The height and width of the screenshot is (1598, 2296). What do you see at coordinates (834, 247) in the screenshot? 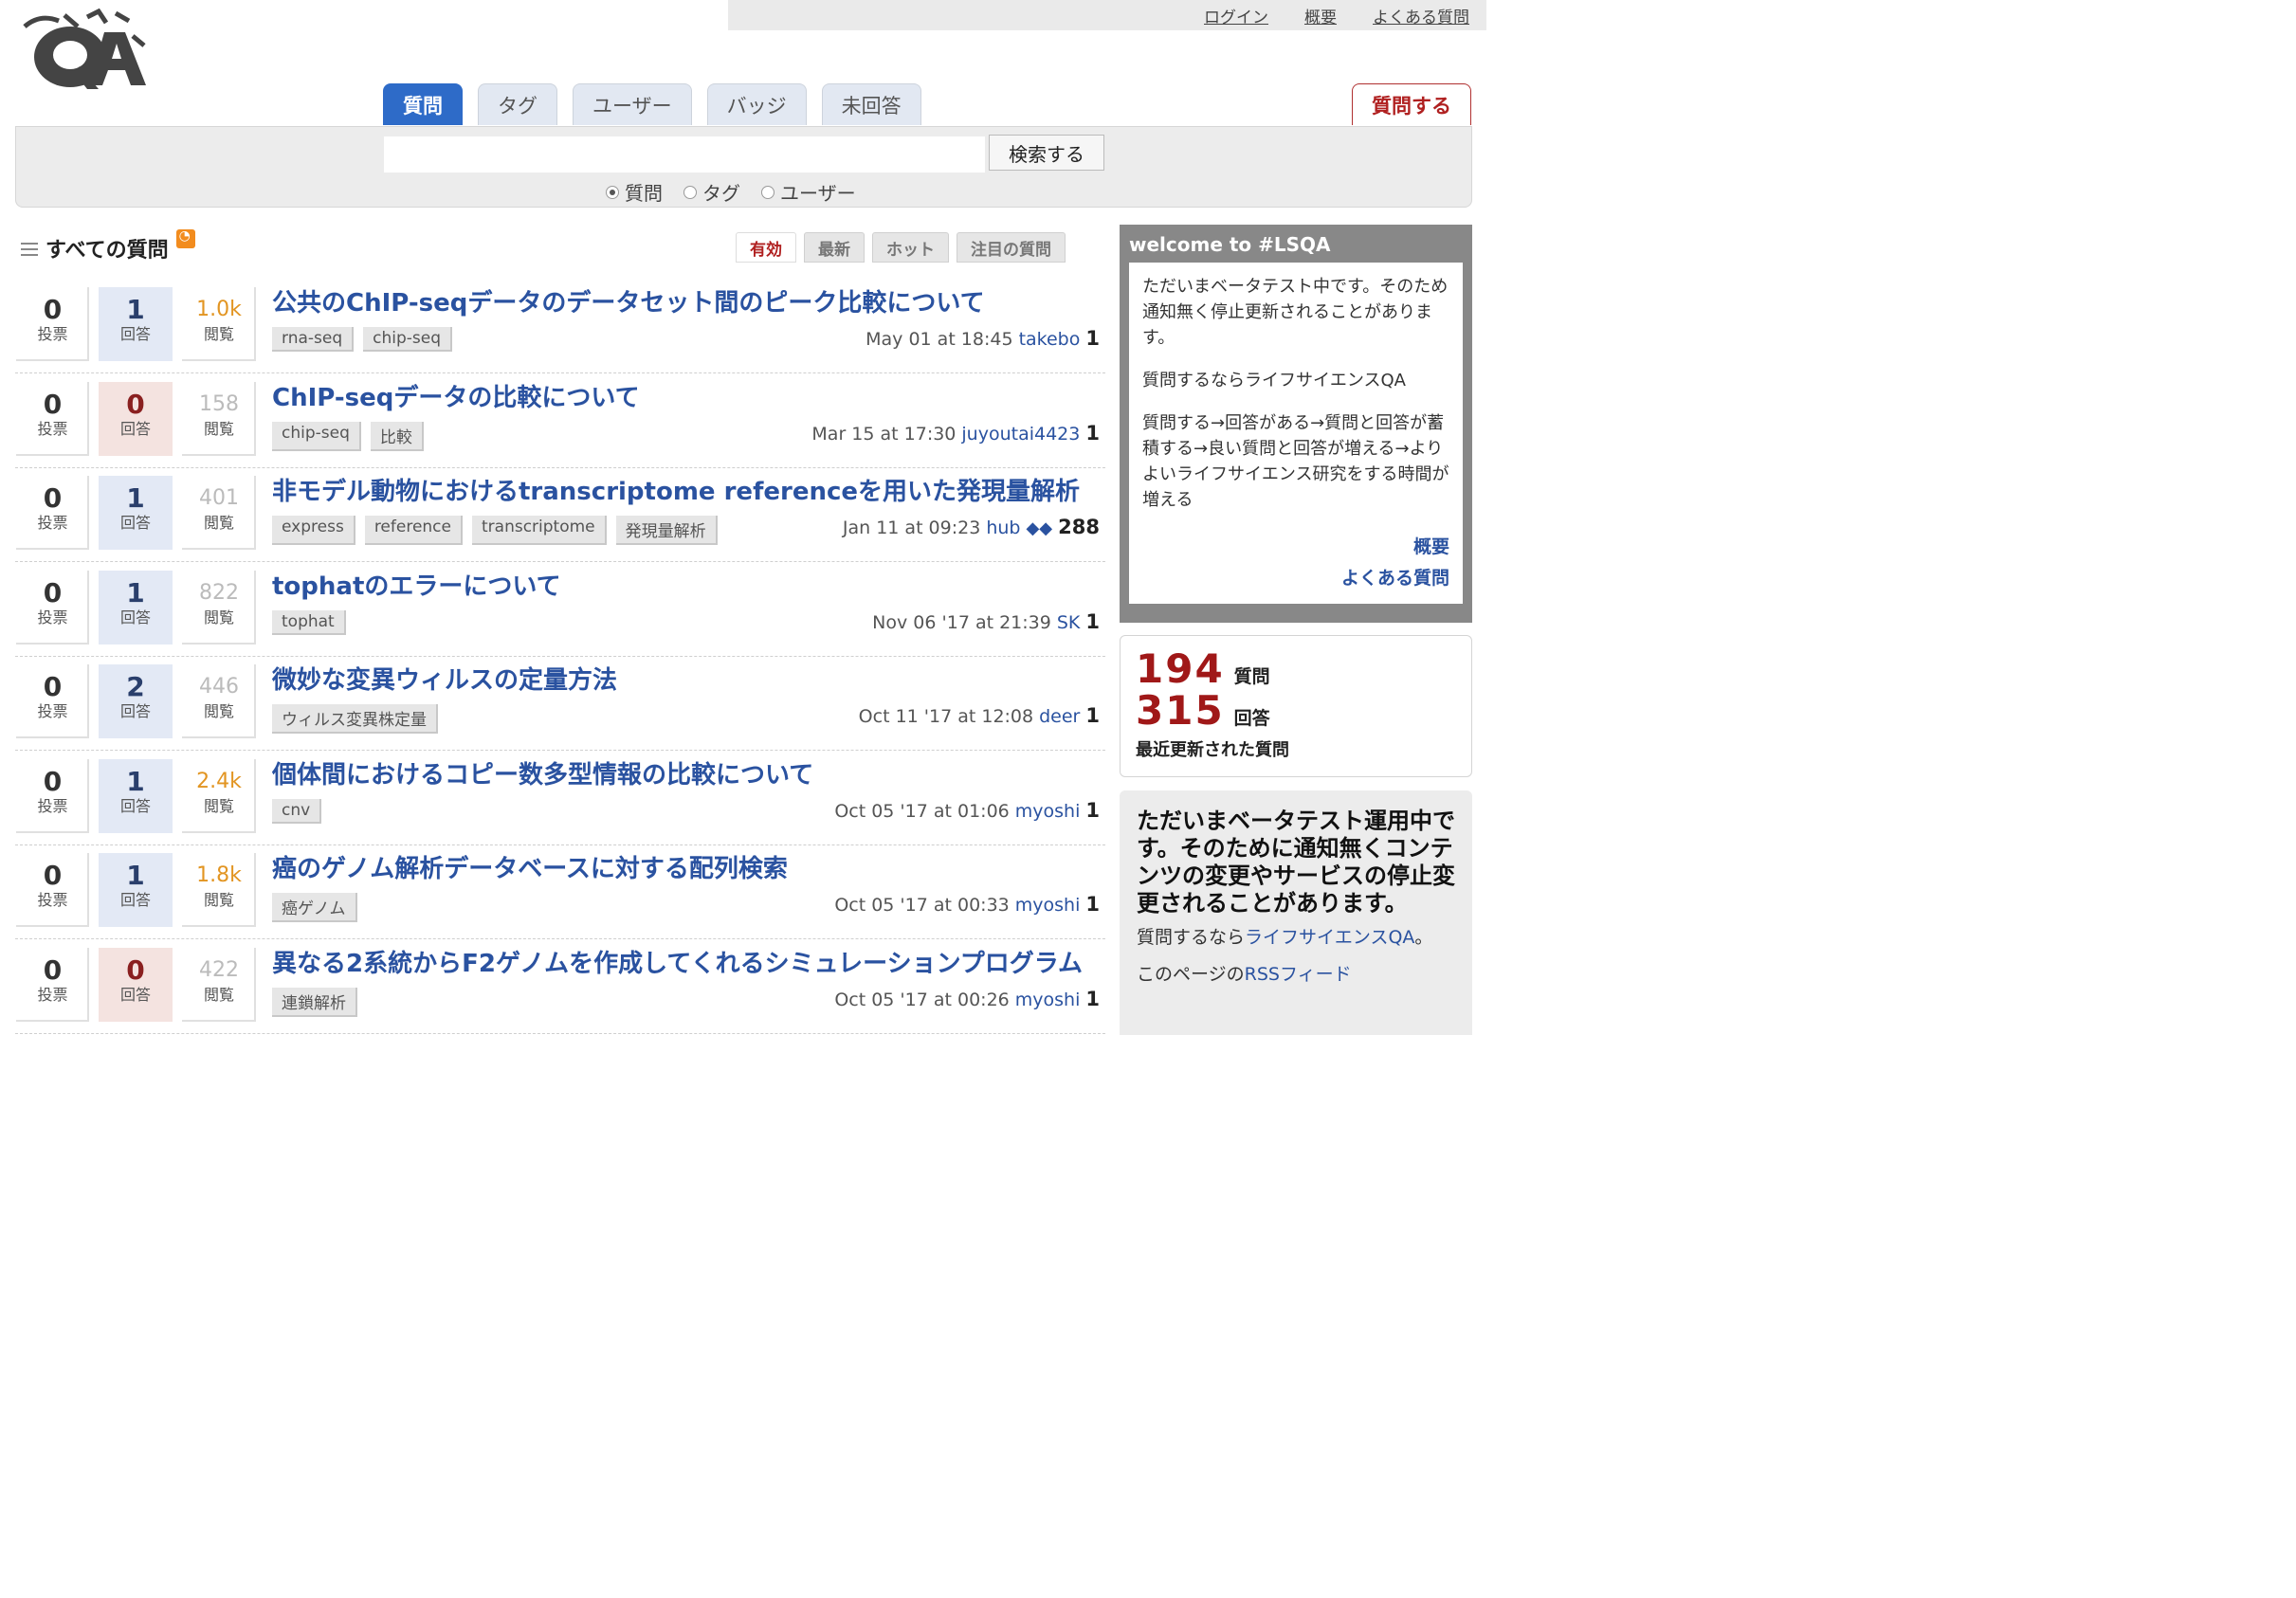
I see `sort-newest: 最新` at bounding box center [834, 247].